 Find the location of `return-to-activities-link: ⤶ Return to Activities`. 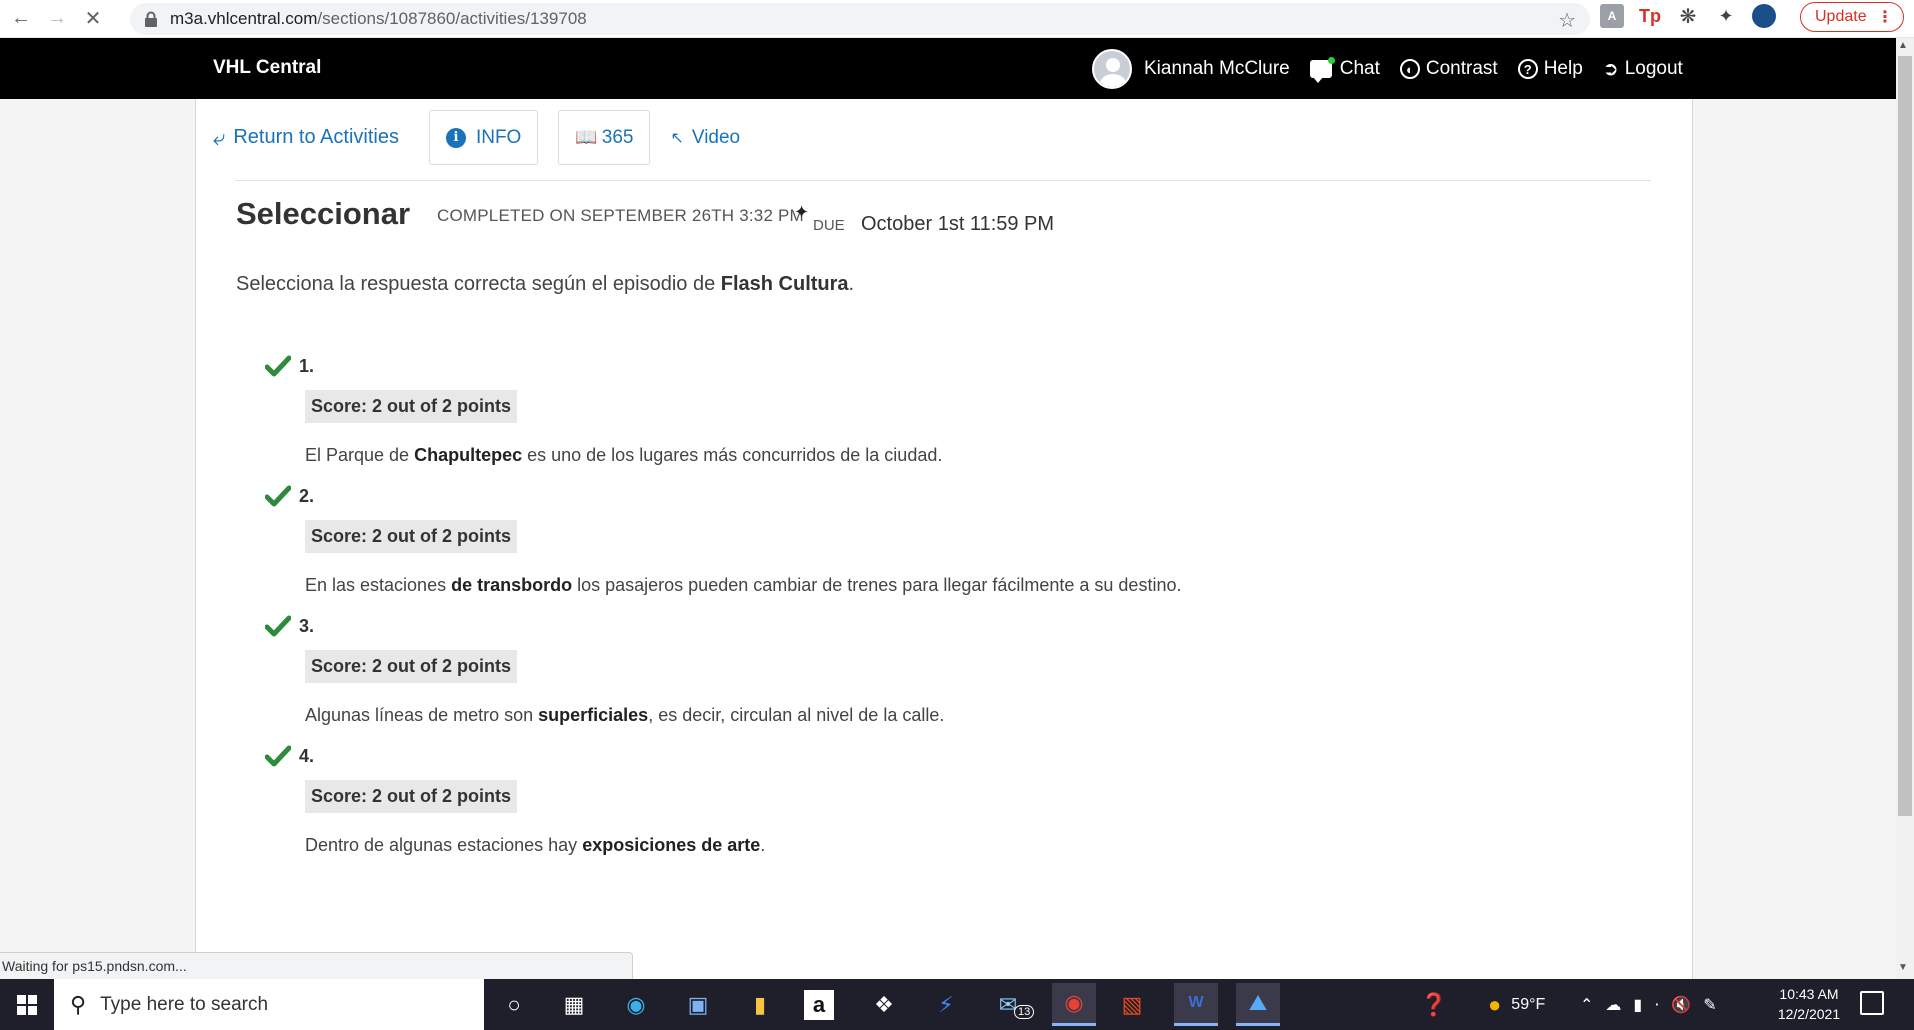

return-to-activities-link: ⤶ Return to Activities is located at coordinates (306, 138).